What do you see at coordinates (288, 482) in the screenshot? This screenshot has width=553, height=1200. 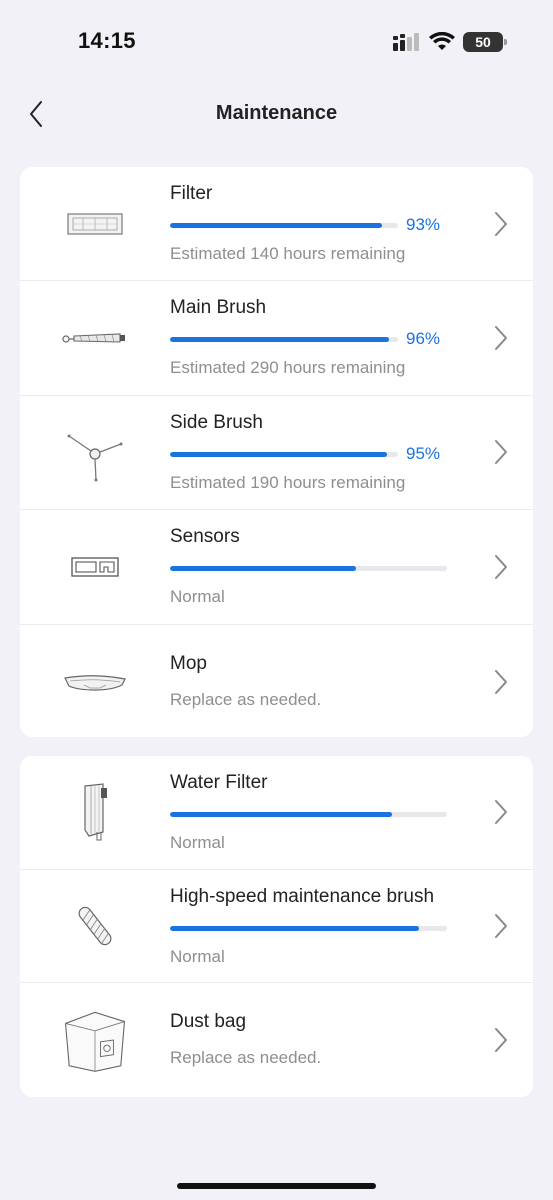 I see `item-subtitle: Estimated 190 hours remaining` at bounding box center [288, 482].